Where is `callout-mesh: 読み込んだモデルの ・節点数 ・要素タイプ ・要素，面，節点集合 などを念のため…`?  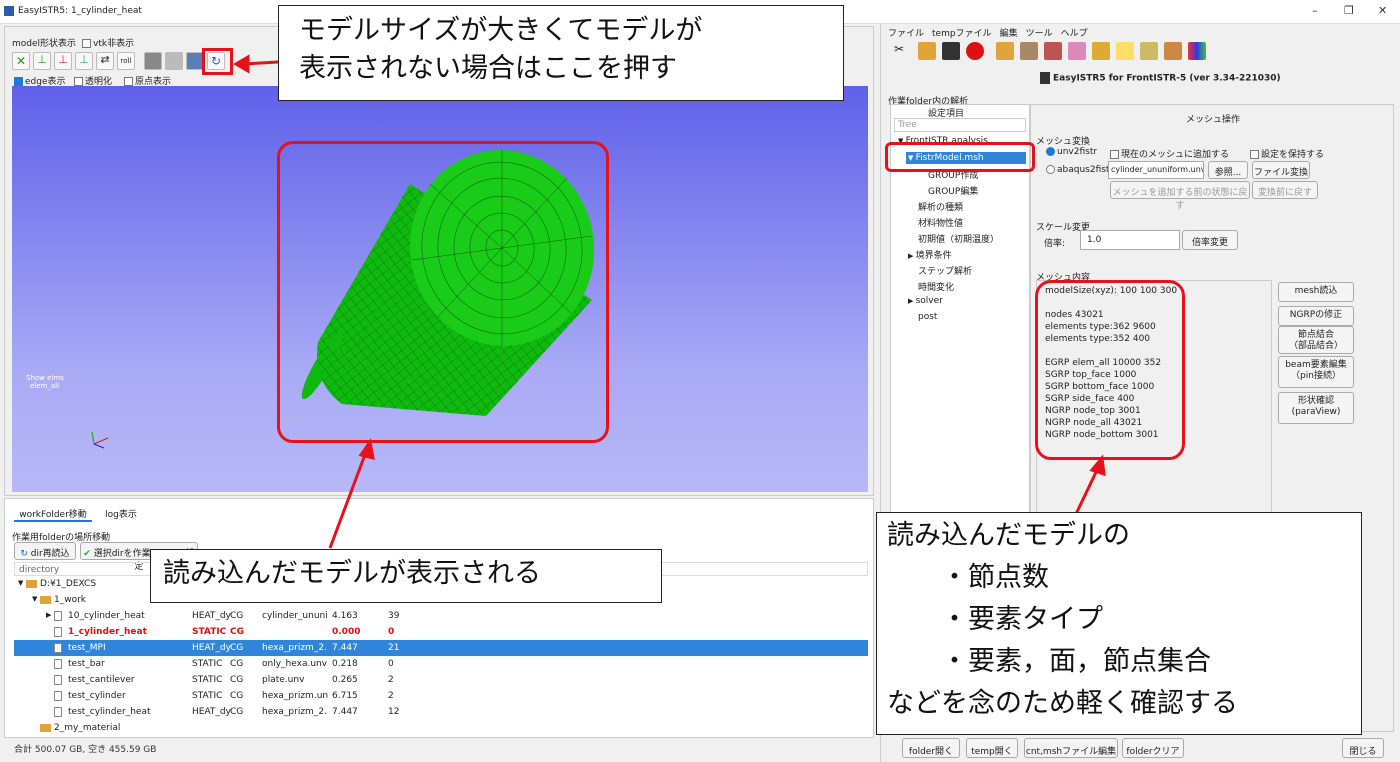
callout-mesh: 読み込んだモデルの ・節点数 ・要素タイプ ・要素，面，節点集合 などを念のため… is located at coordinates (1119, 623).